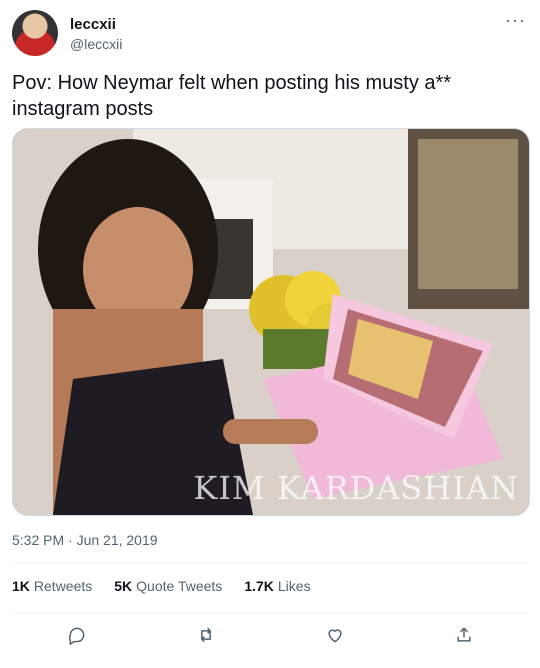  What do you see at coordinates (168, 586) in the screenshot?
I see `quotes-stat: 5K Quote Tweets` at bounding box center [168, 586].